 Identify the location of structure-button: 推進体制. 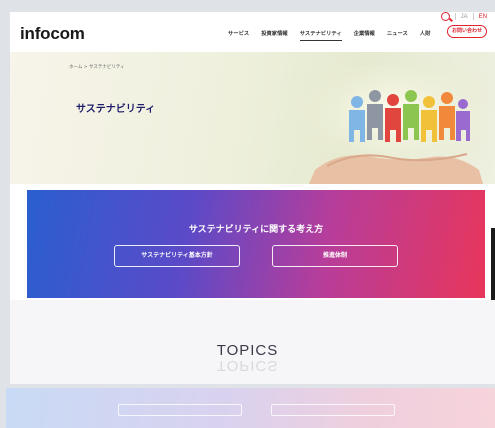
(335, 256).